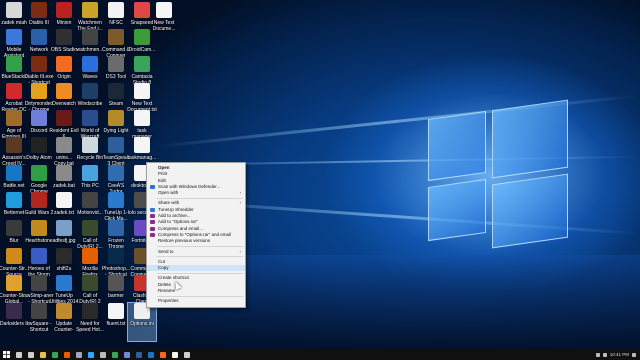 Image resolution: width=640 pixels, height=360 pixels. I want to click on file-explorer-icon, so click(43, 354).